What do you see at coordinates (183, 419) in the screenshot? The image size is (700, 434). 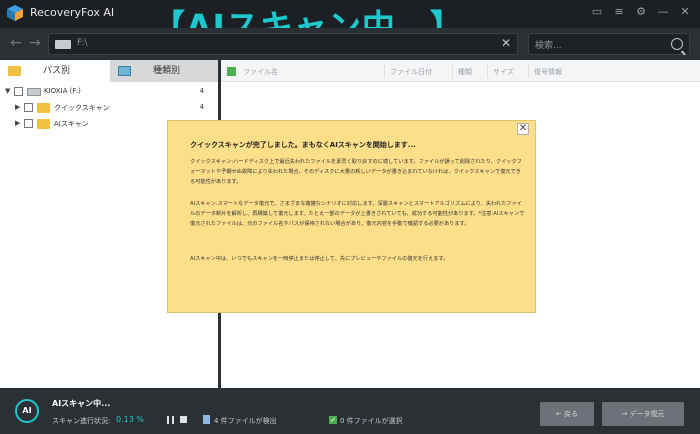 I see `stop-icon` at bounding box center [183, 419].